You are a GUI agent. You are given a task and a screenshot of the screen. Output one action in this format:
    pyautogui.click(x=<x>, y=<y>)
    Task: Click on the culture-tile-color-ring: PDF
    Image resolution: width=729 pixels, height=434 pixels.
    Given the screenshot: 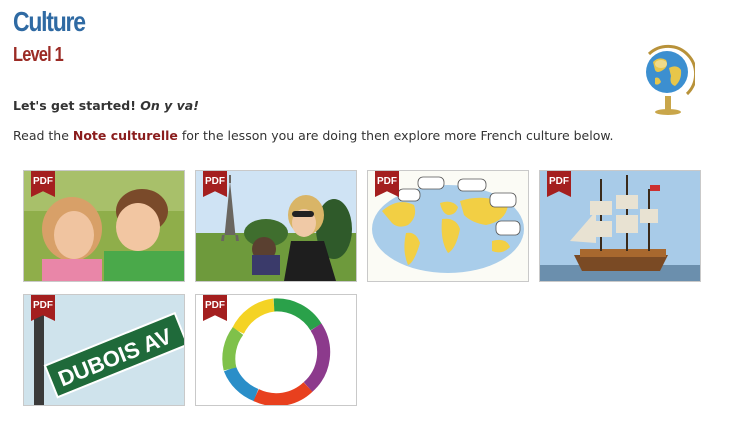 What is the action you would take?
    pyautogui.click(x=276, y=350)
    